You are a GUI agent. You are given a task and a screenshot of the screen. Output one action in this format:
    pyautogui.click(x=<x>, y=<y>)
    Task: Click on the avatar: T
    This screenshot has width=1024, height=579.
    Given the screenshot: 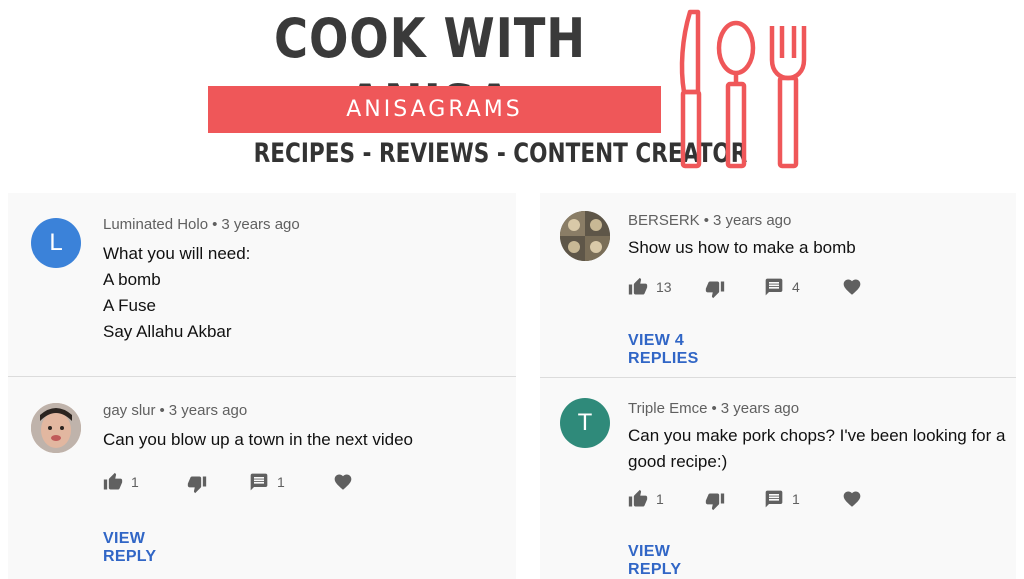 What is the action you would take?
    pyautogui.click(x=585, y=423)
    